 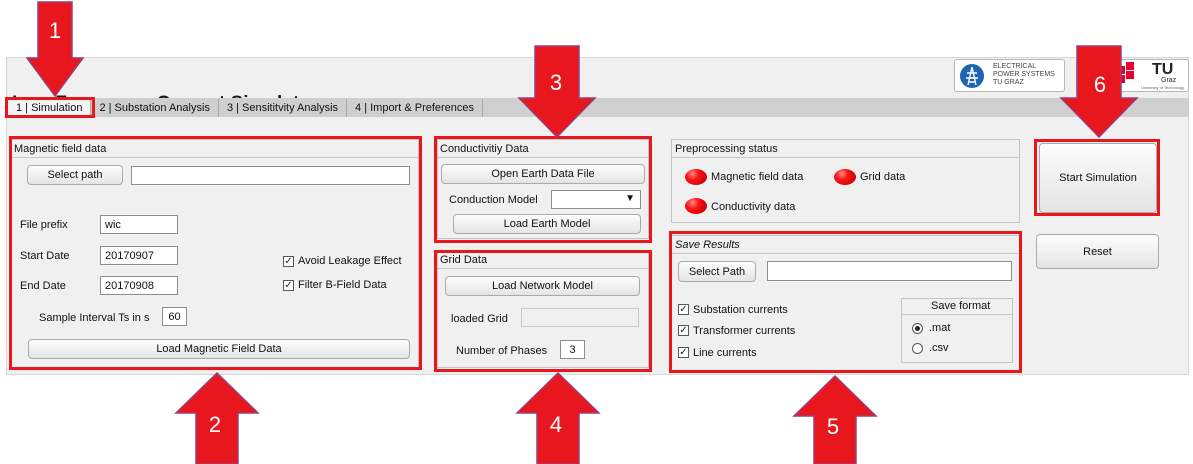 I want to click on eps-logo-line-2: POWER SYSTEMS, so click(x=1024, y=74).